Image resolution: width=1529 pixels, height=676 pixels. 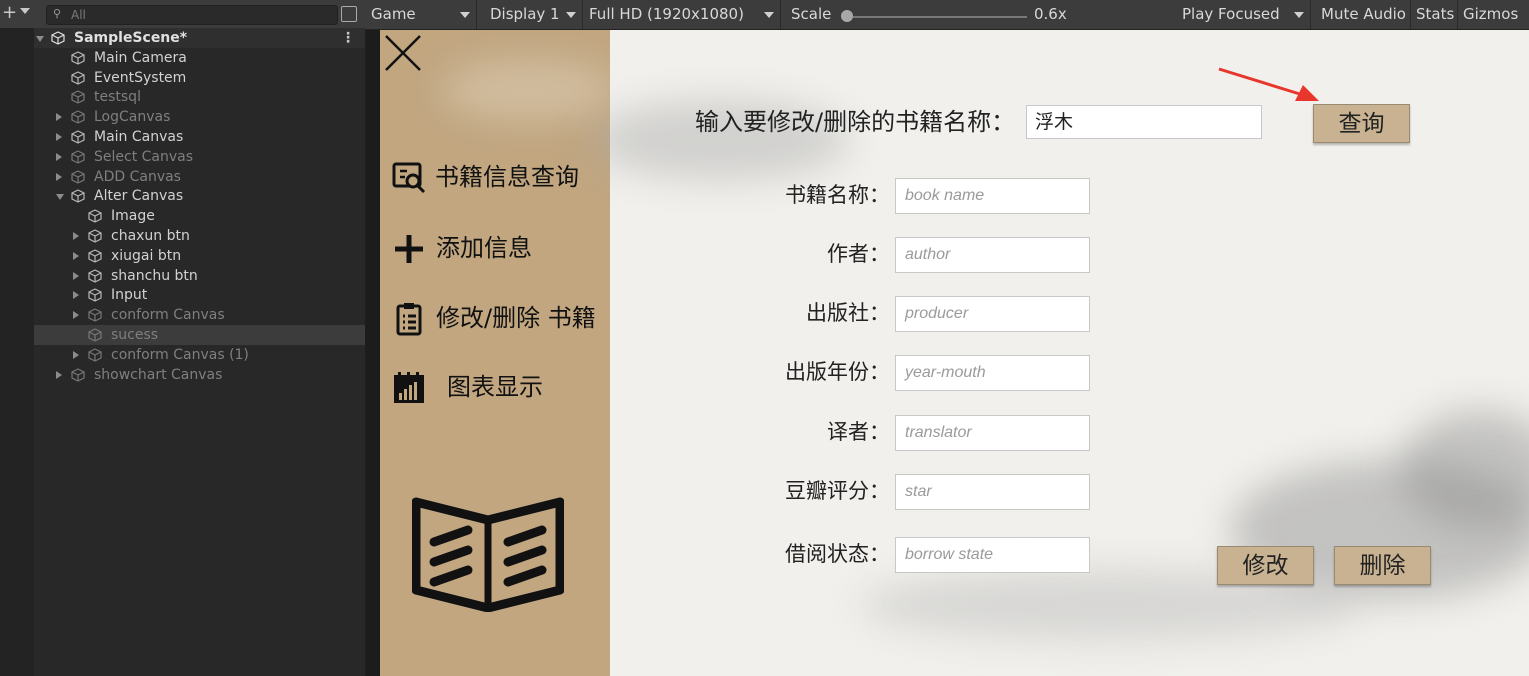 What do you see at coordinates (488, 554) in the screenshot?
I see `book-logo-icon` at bounding box center [488, 554].